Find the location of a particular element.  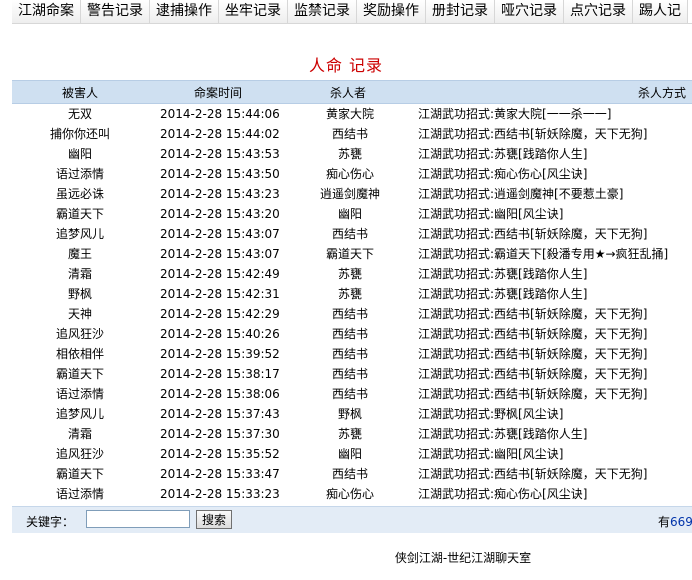

cell-time: 2014-2-28 15:33:47 is located at coordinates (220, 474).